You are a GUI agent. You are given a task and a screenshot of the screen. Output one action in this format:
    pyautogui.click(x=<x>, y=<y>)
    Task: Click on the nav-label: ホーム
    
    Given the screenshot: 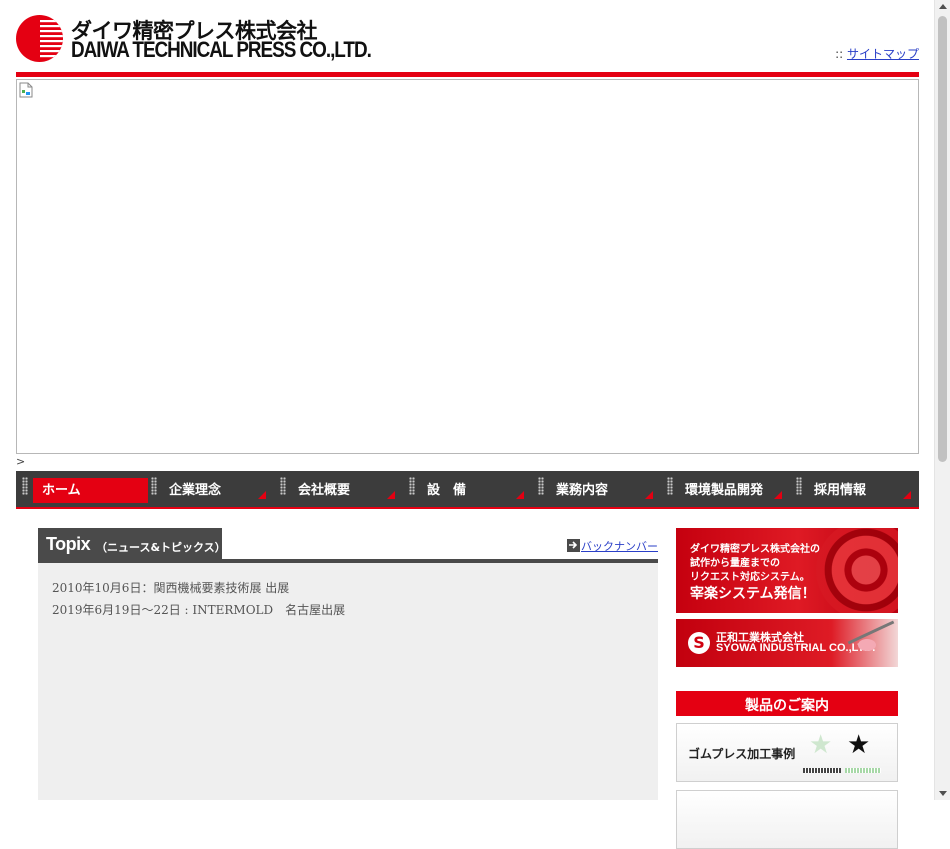 What is the action you would take?
    pyautogui.click(x=61, y=490)
    